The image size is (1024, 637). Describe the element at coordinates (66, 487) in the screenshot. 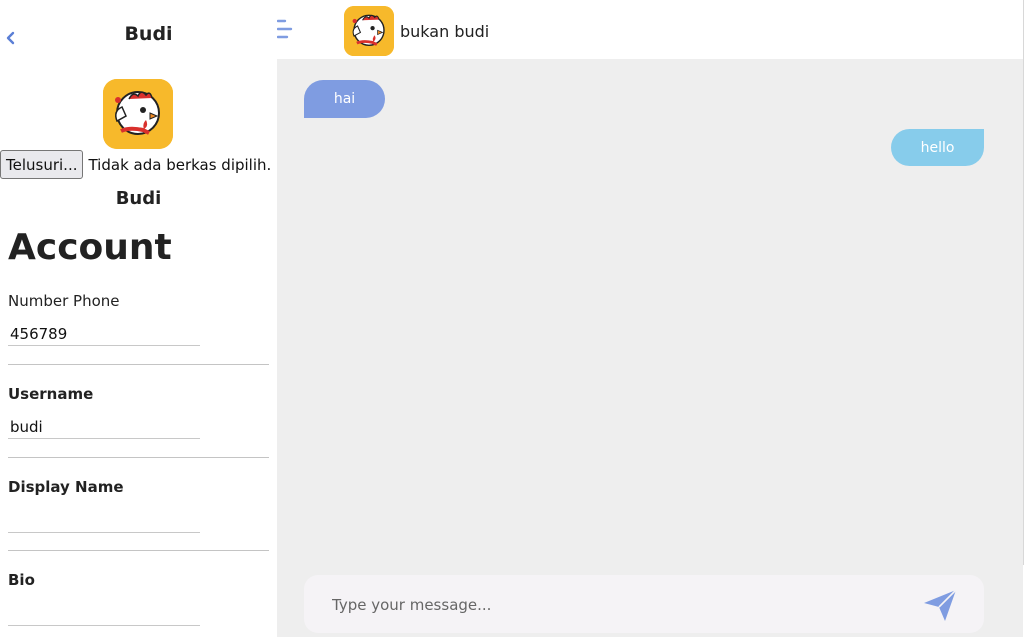

I see `display-name-label: Display Name` at that location.